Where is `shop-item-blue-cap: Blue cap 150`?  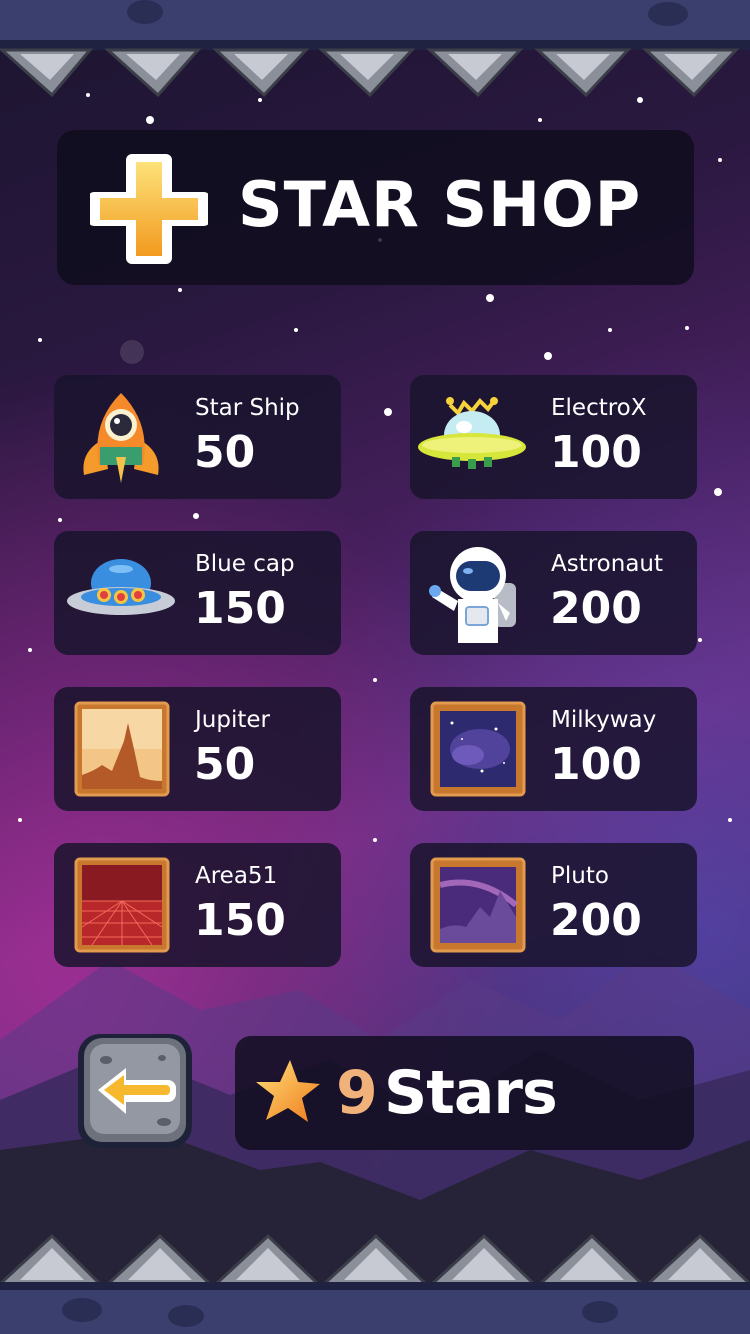
shop-item-blue-cap: Blue cap 150 is located at coordinates (197, 593).